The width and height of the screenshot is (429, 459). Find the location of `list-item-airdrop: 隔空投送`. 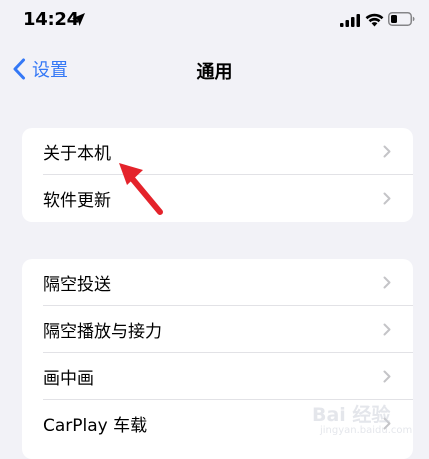

list-item-airdrop: 隔空投送 is located at coordinates (217, 282).